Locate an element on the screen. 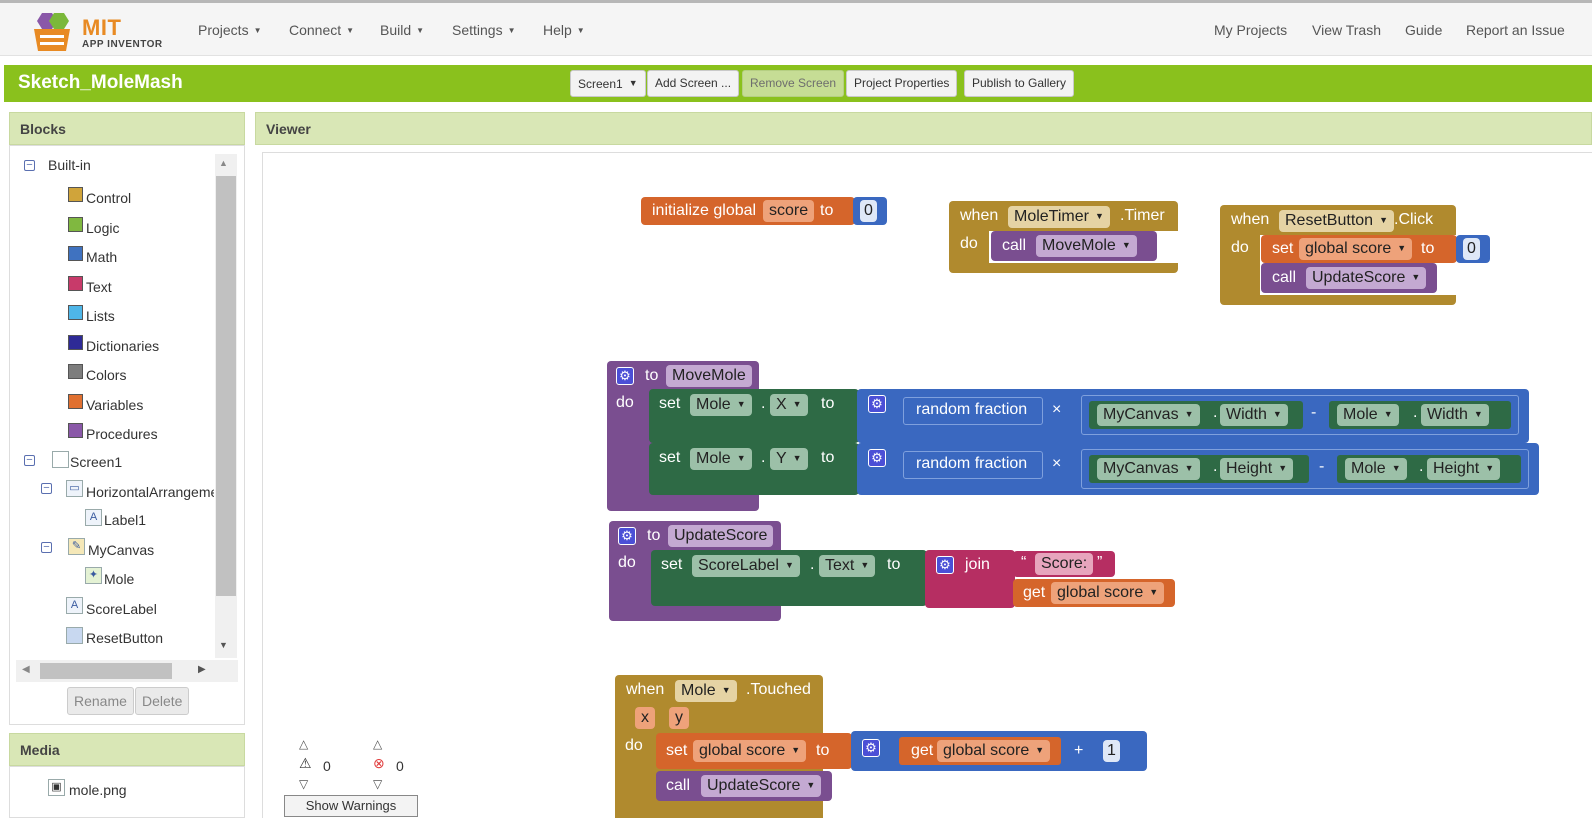  builtin-math: Math is located at coordinates (101, 257).